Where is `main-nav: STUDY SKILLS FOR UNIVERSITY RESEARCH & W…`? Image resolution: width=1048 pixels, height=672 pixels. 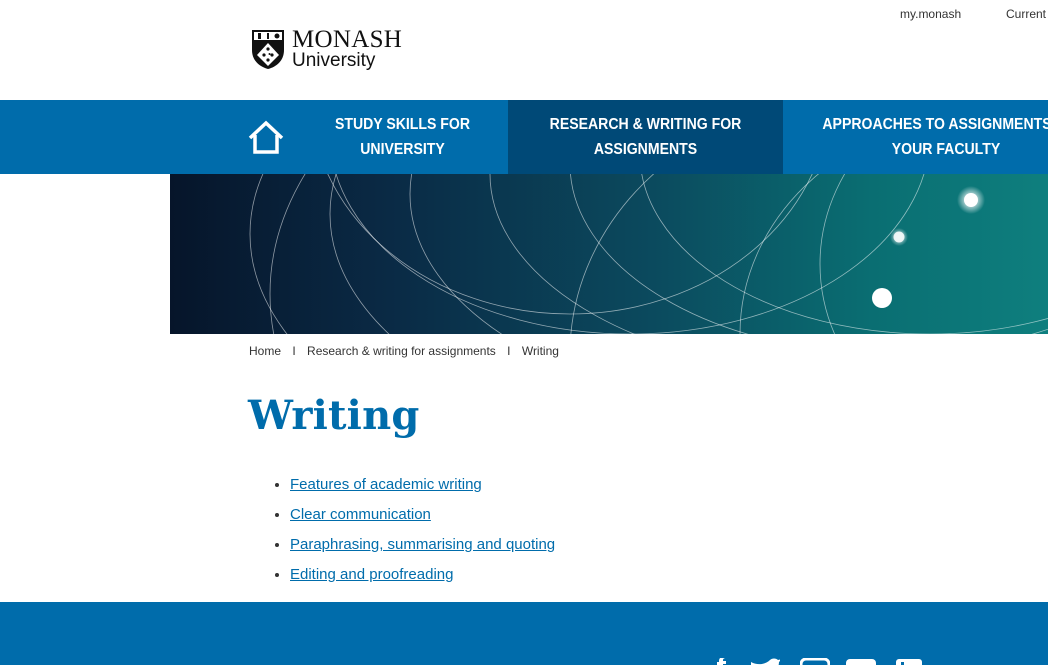
main-nav: STUDY SKILLS FOR UNIVERSITY RESEARCH & W… is located at coordinates (524, 137).